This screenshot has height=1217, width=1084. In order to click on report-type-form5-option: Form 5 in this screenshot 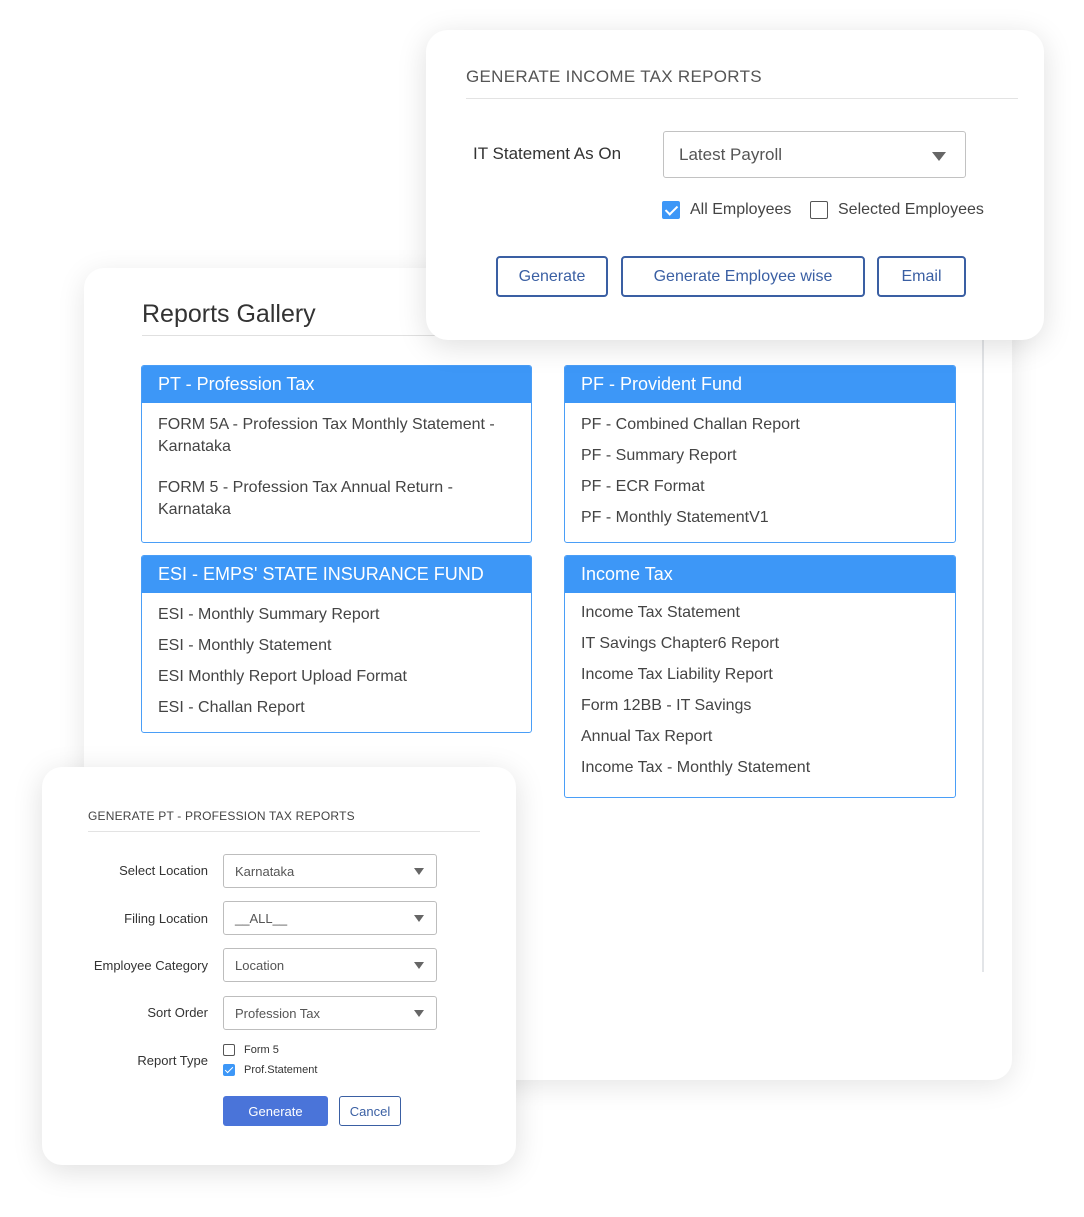, I will do `click(251, 1050)`.